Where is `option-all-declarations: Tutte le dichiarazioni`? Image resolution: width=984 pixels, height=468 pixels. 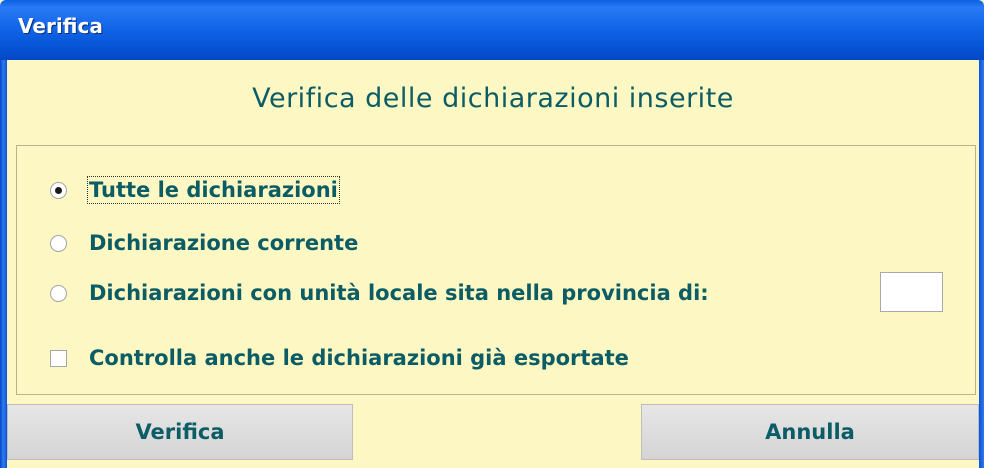 option-all-declarations: Tutte le dichiarazioni is located at coordinates (195, 190).